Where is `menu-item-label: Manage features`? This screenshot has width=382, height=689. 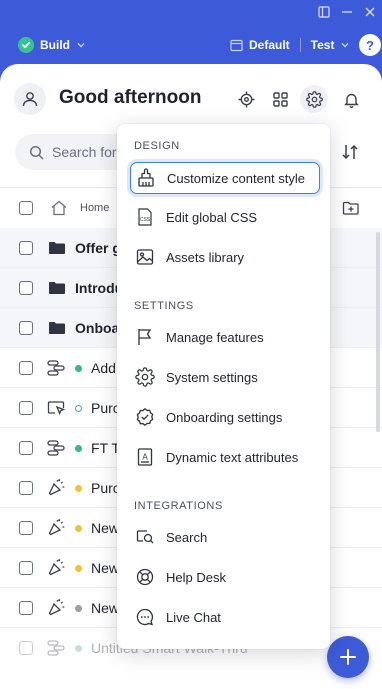
menu-item-label: Manage features is located at coordinates (215, 337).